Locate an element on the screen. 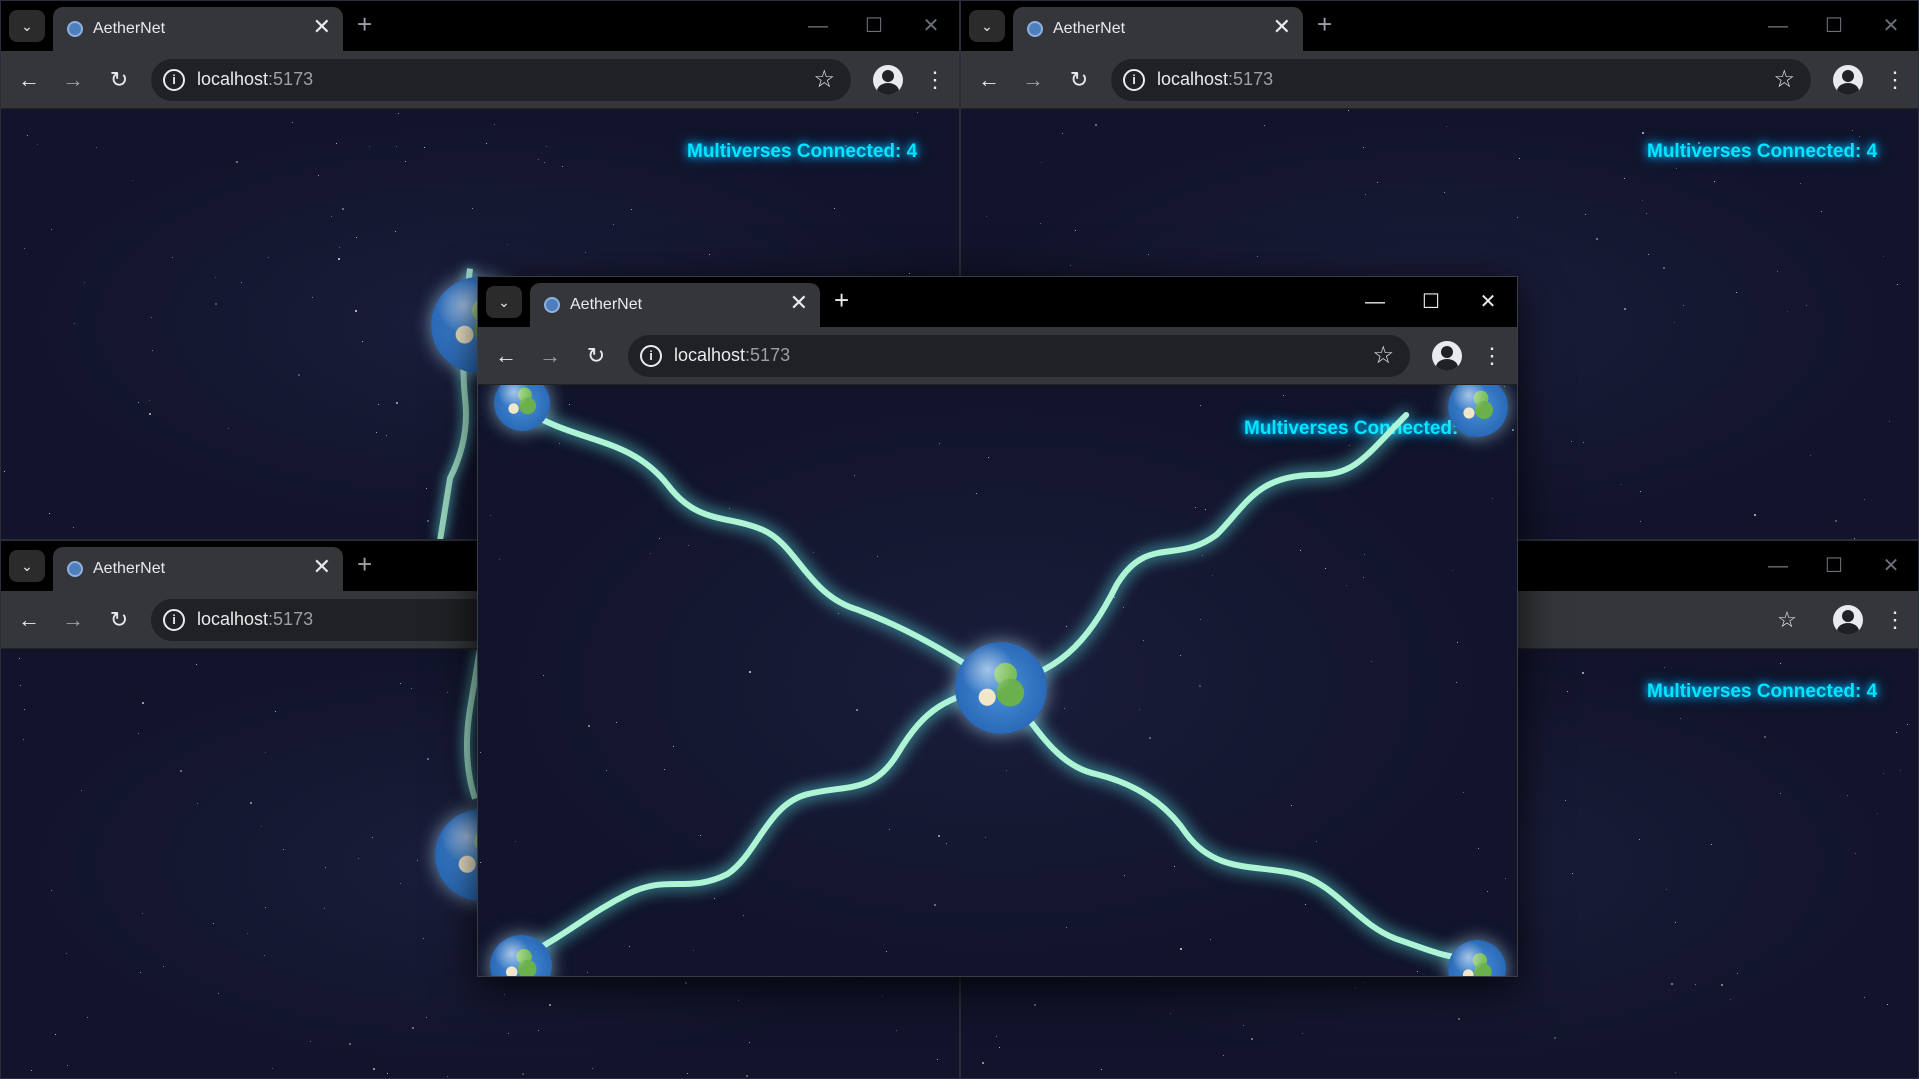 This screenshot has width=1919, height=1079. tab-strip: ⌄ AetherNet ✕ + — ☐ ✕ is located at coordinates (480, 26).